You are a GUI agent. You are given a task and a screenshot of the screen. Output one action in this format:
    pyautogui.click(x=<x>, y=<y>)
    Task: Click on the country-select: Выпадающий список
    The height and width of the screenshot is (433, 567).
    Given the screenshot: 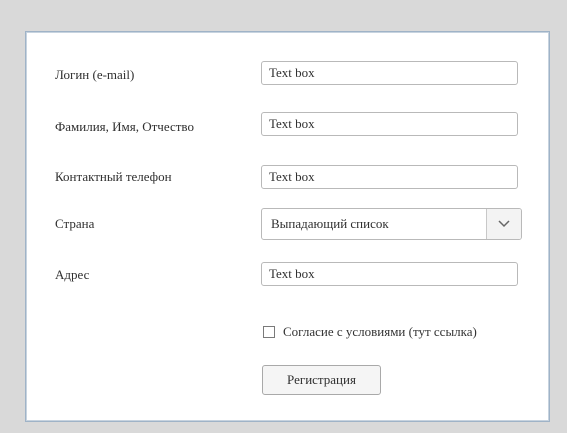 What is the action you would take?
    pyautogui.click(x=391, y=224)
    